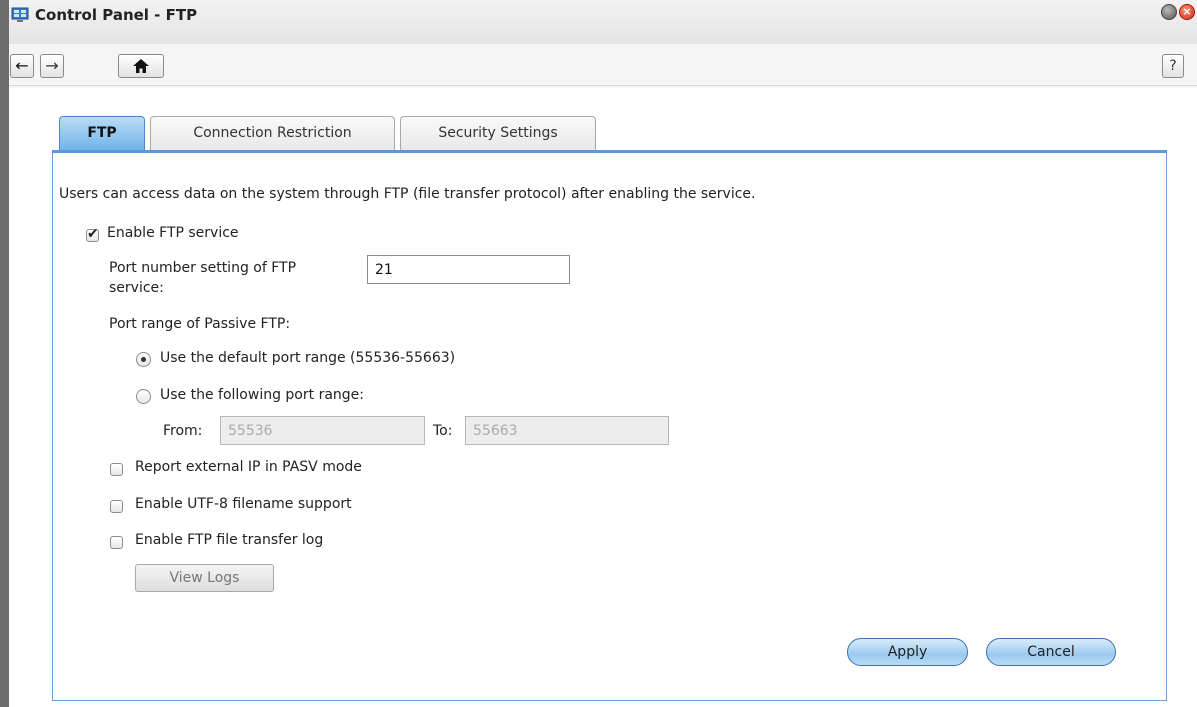  I want to click on to-label: To:, so click(443, 431).